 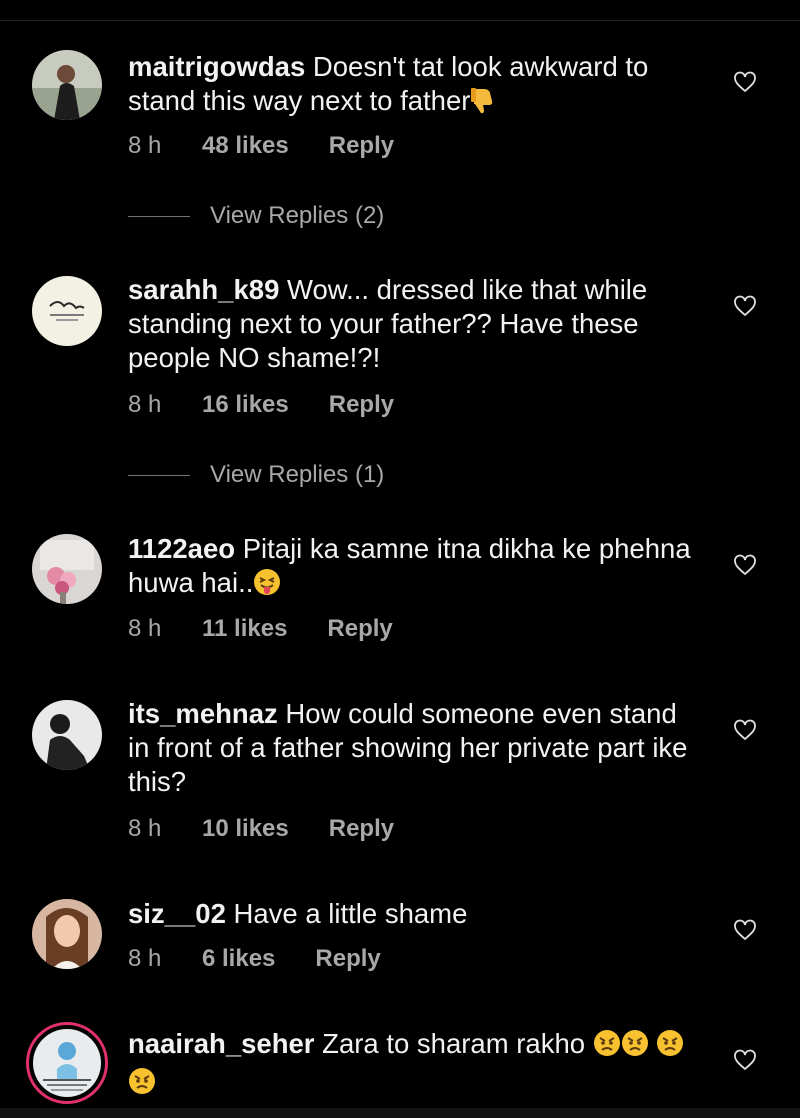 What do you see at coordinates (221, 1043) in the screenshot?
I see `comment-username: naairah_seher` at bounding box center [221, 1043].